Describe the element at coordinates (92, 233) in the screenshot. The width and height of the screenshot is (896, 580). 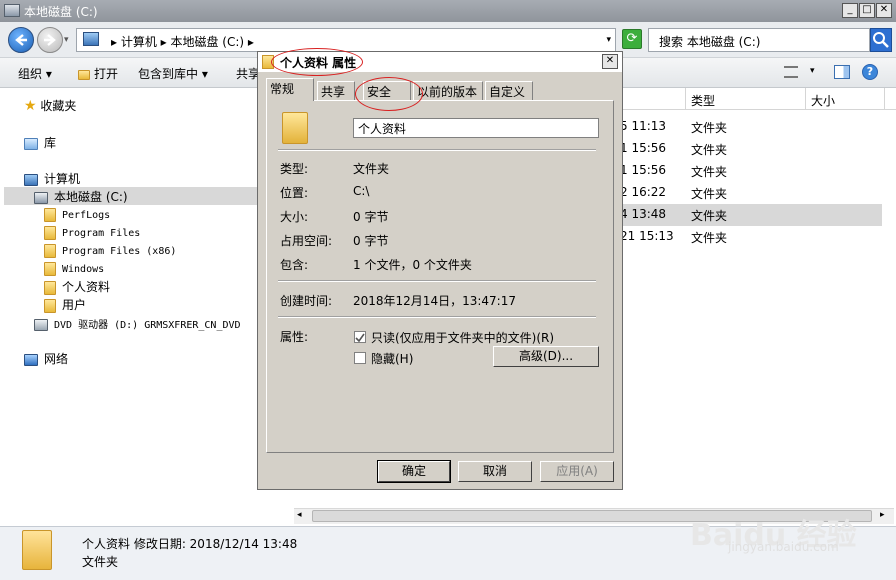
I see `sidebar-folder: Program Files` at that location.